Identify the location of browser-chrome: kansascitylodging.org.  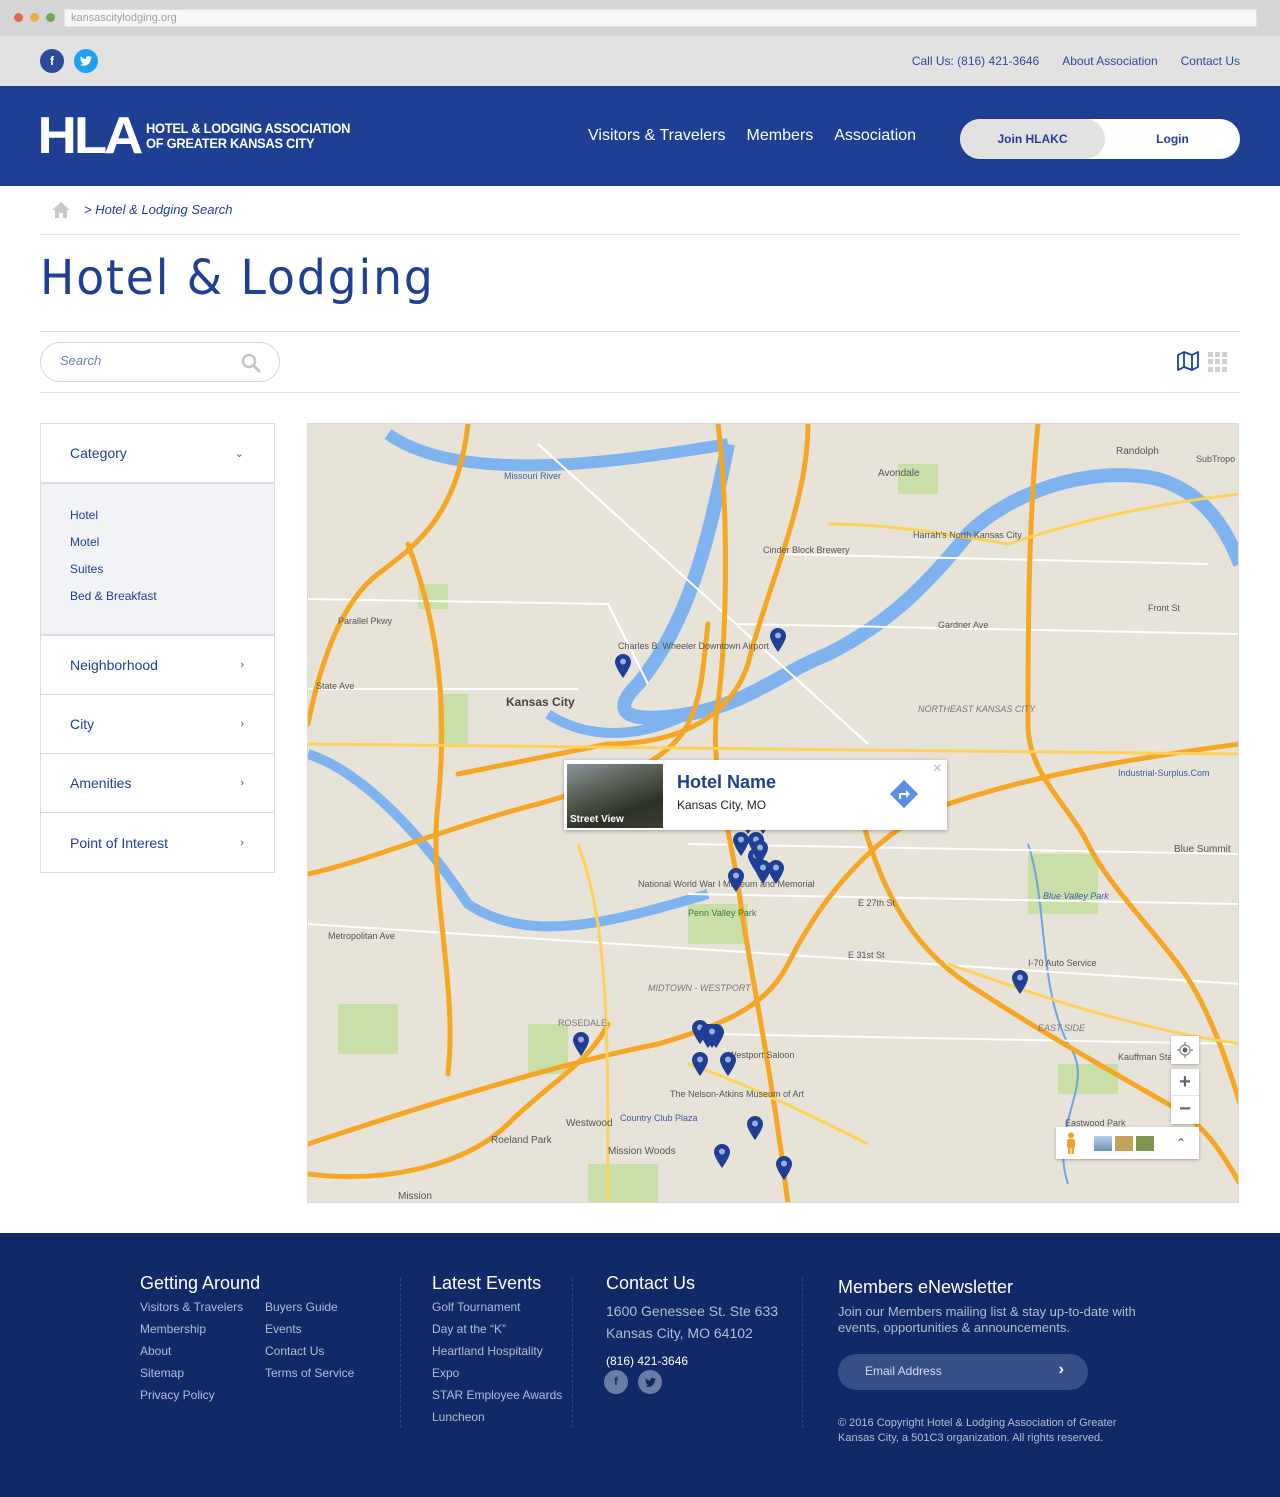
(640, 18).